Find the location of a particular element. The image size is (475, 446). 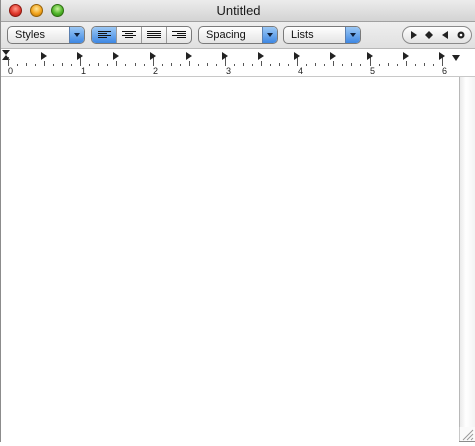

ruler-label: 0 is located at coordinates (11, 71).